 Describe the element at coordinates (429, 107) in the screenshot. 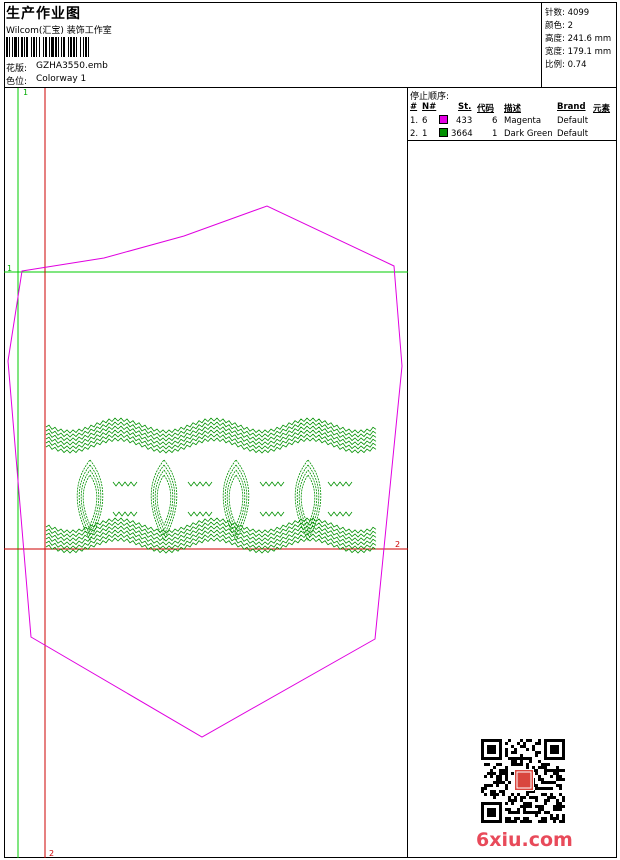

I see `col-header-needle: N#` at that location.